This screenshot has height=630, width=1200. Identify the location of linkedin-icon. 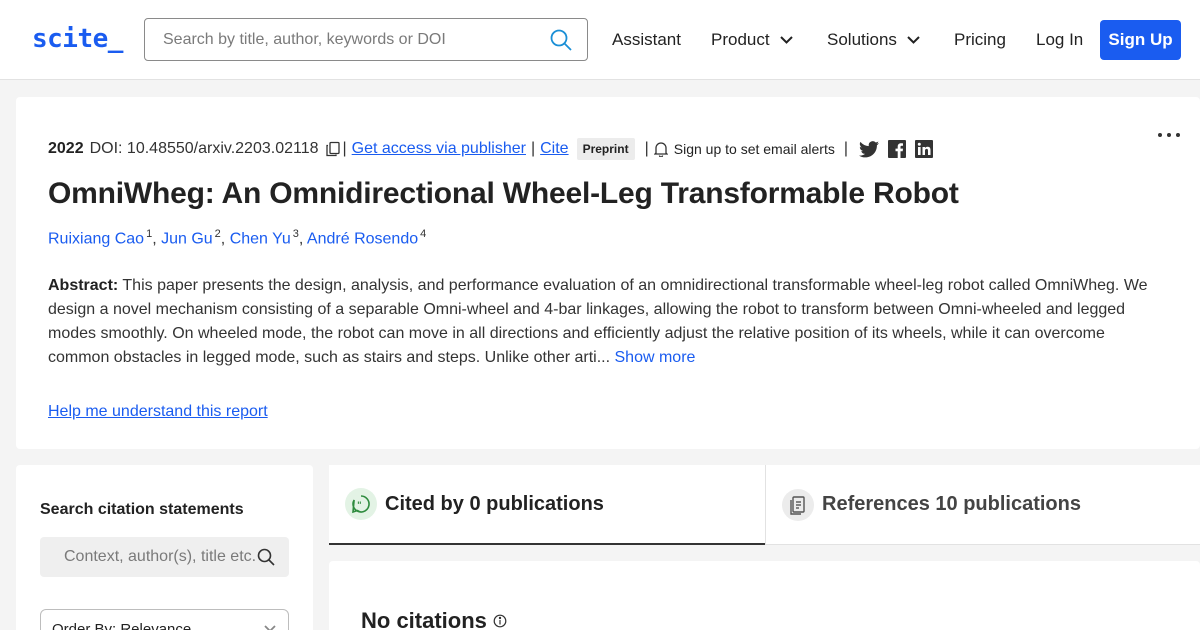
(924, 149).